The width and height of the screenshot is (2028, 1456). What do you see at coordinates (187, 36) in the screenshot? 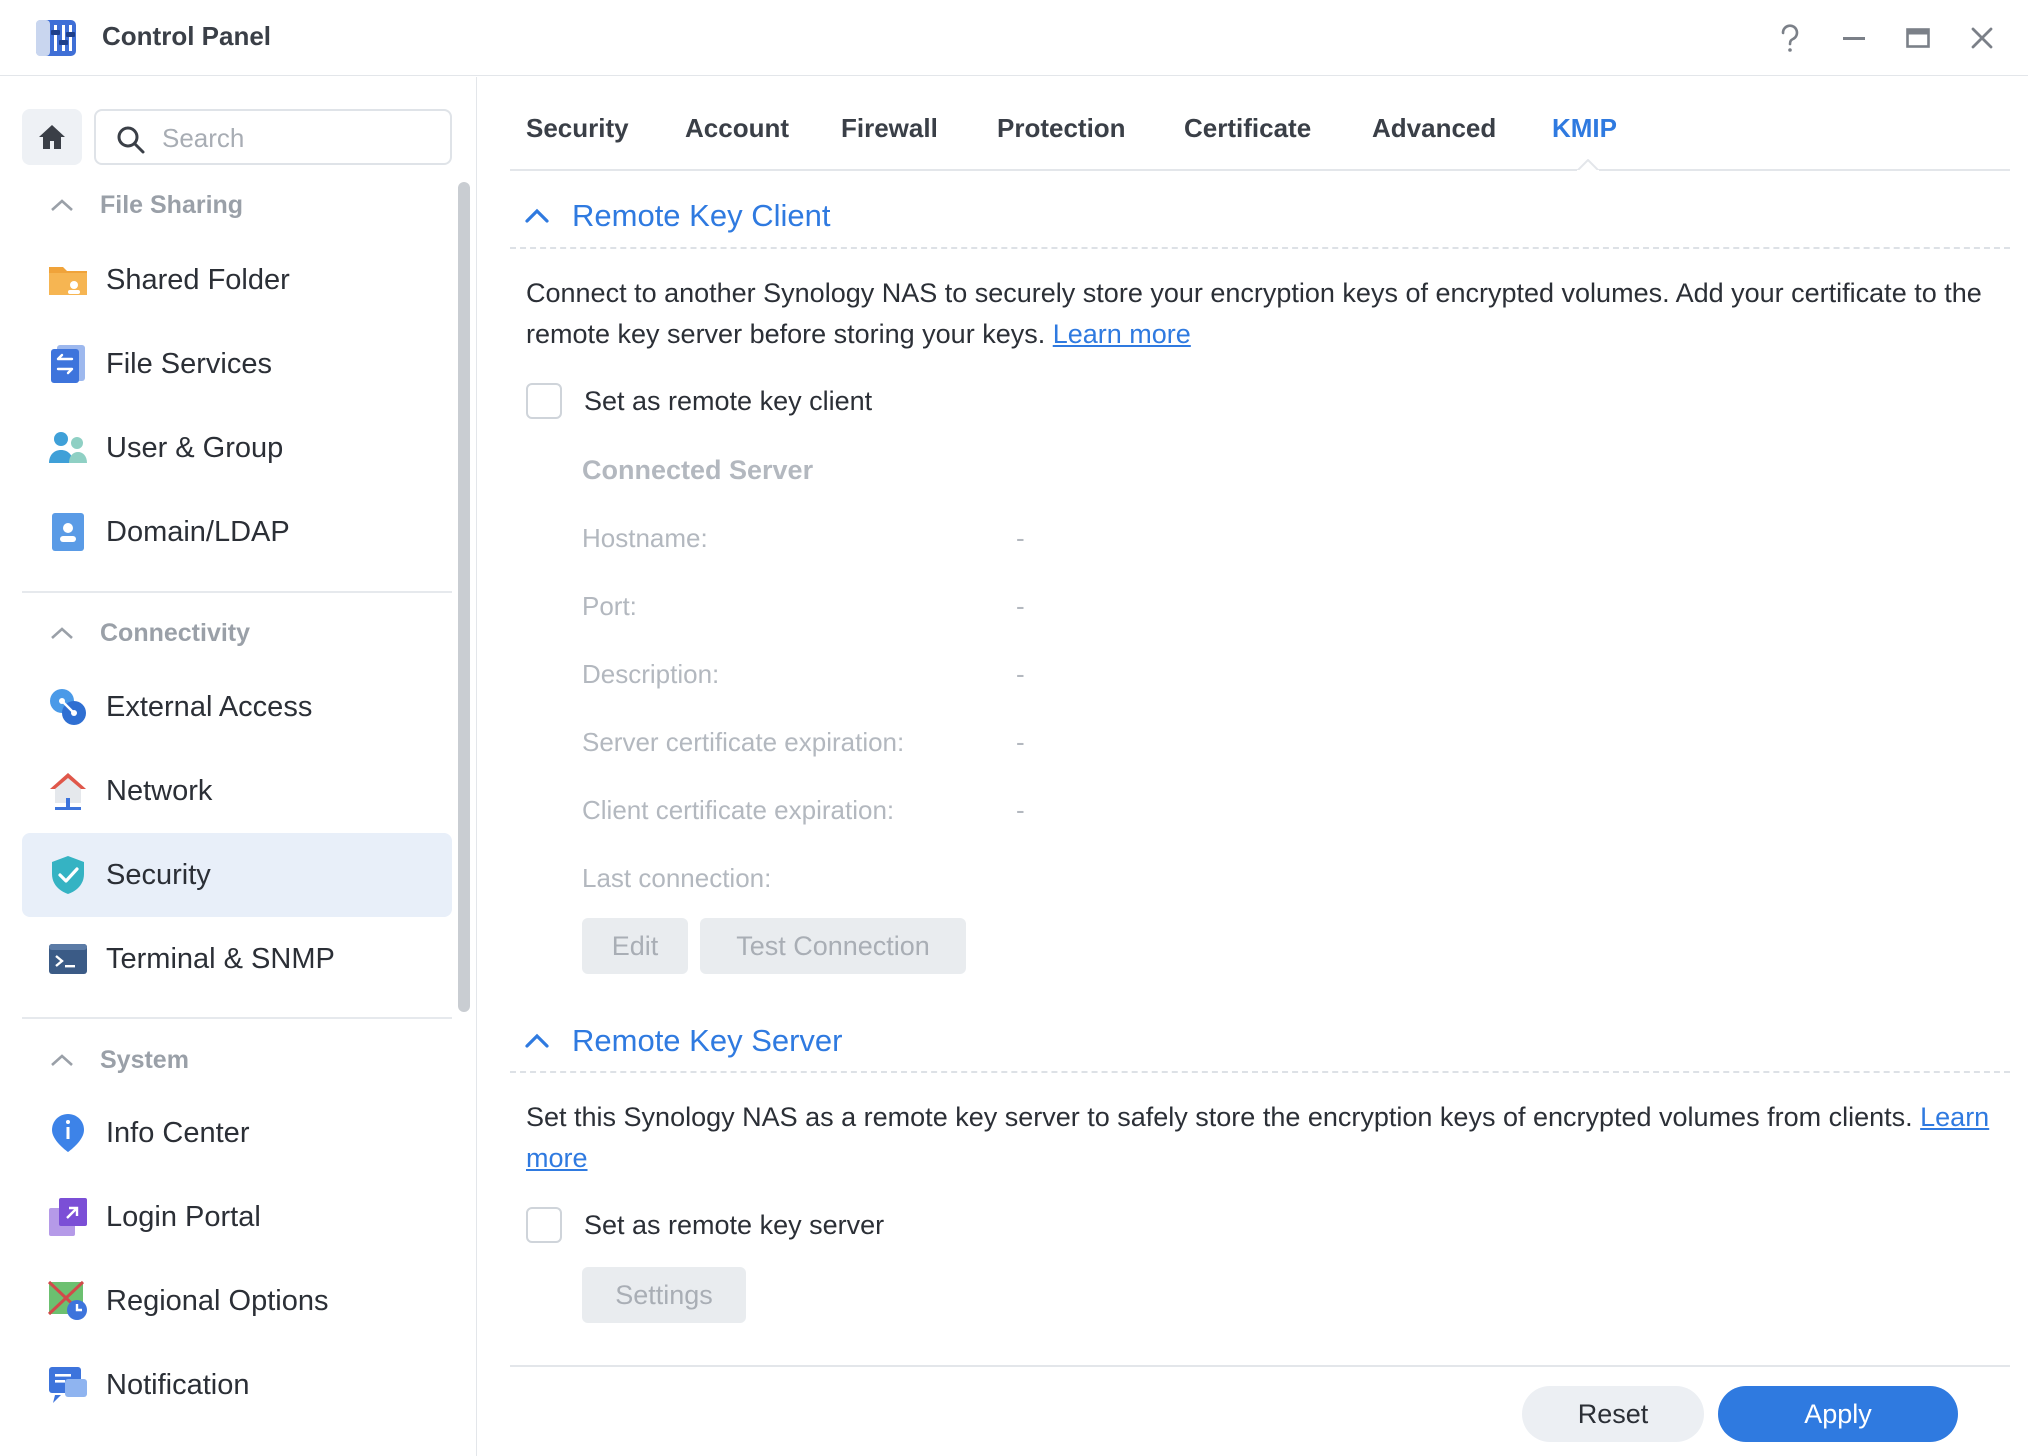
I see `window-title: Control Panel` at bounding box center [187, 36].